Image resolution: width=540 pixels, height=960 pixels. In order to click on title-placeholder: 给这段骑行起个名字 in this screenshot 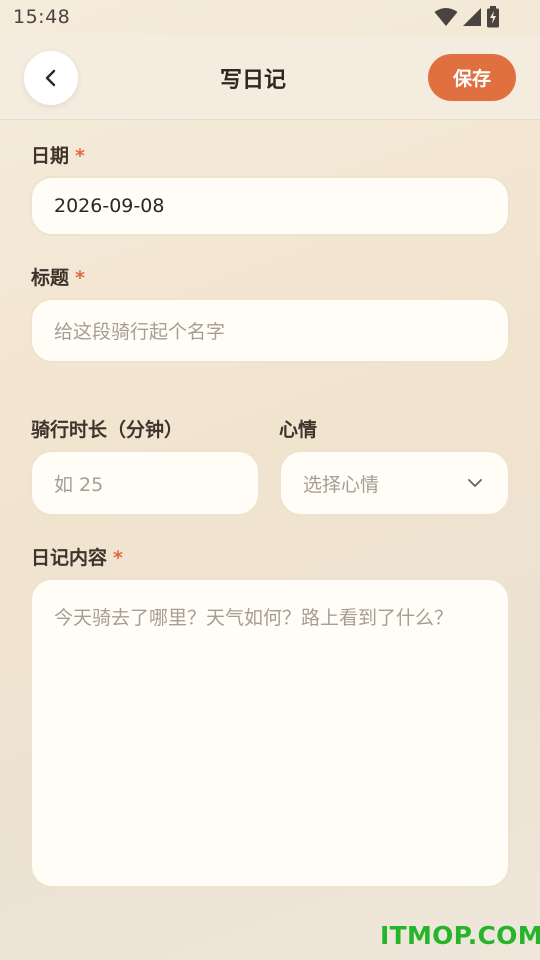, I will do `click(140, 332)`.